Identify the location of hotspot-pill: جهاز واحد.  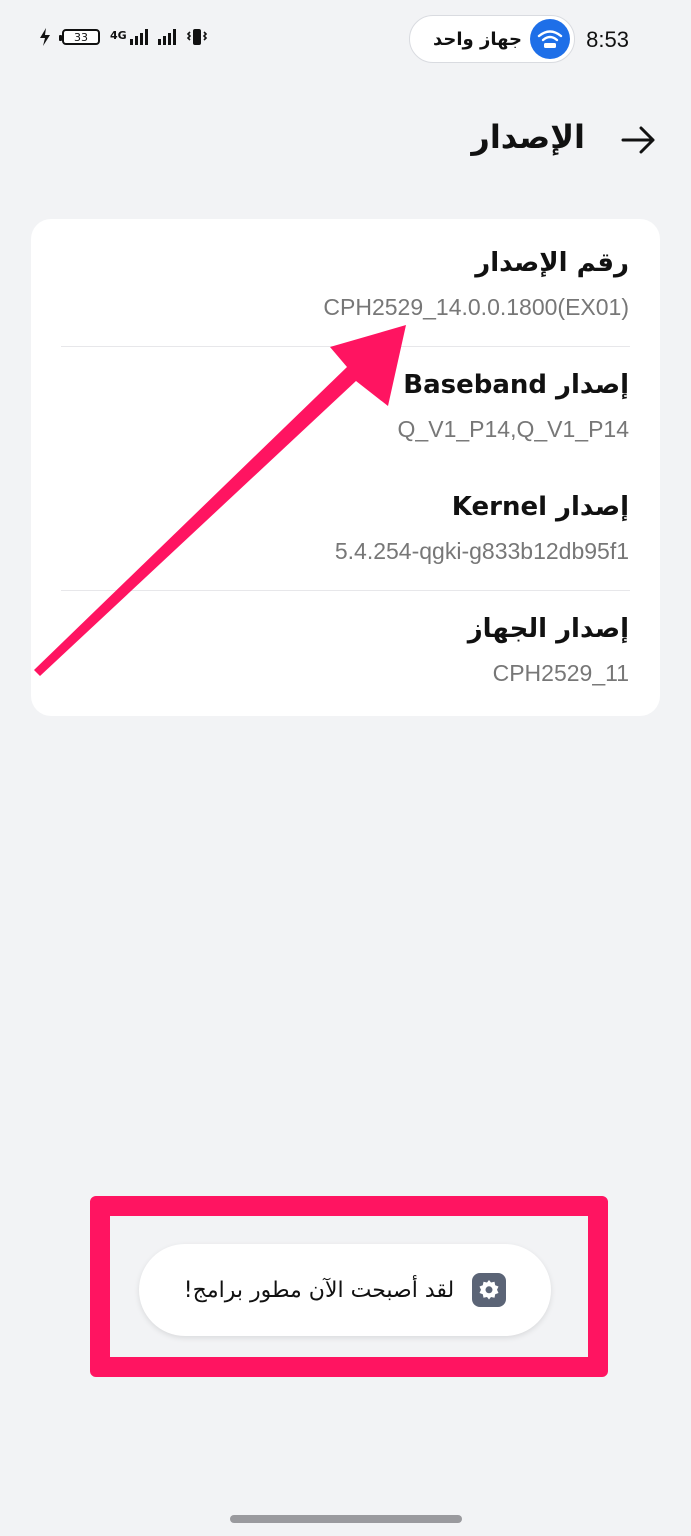
(492, 39).